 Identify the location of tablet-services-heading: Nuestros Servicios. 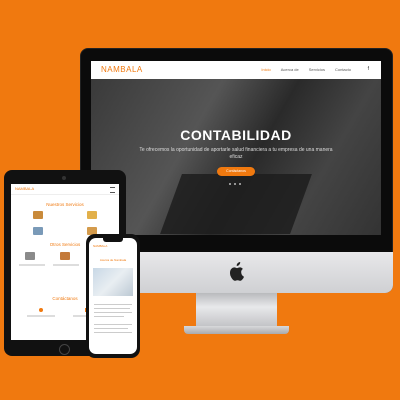
(65, 204).